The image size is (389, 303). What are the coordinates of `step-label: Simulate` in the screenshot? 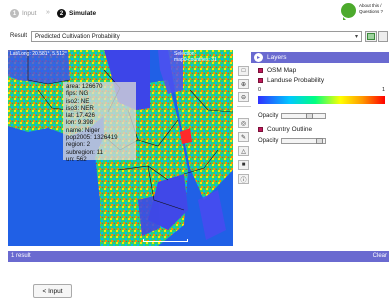 It's located at (83, 13).